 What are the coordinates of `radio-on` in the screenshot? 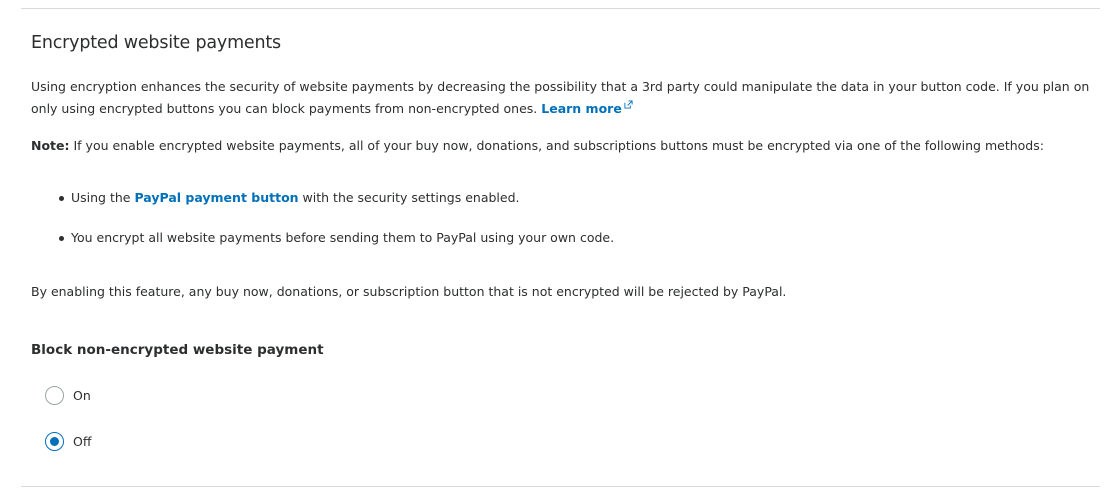 It's located at (54, 395).